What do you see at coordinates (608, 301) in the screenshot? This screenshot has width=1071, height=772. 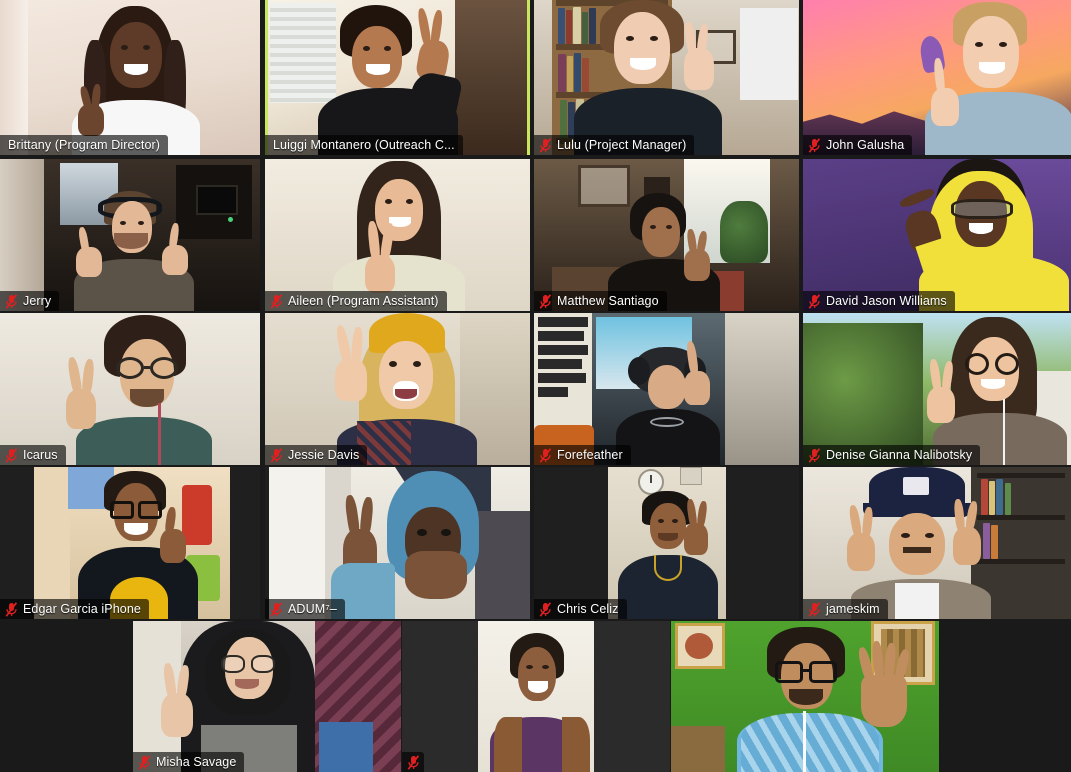 I see `participant-name: Matthew Santiago` at bounding box center [608, 301].